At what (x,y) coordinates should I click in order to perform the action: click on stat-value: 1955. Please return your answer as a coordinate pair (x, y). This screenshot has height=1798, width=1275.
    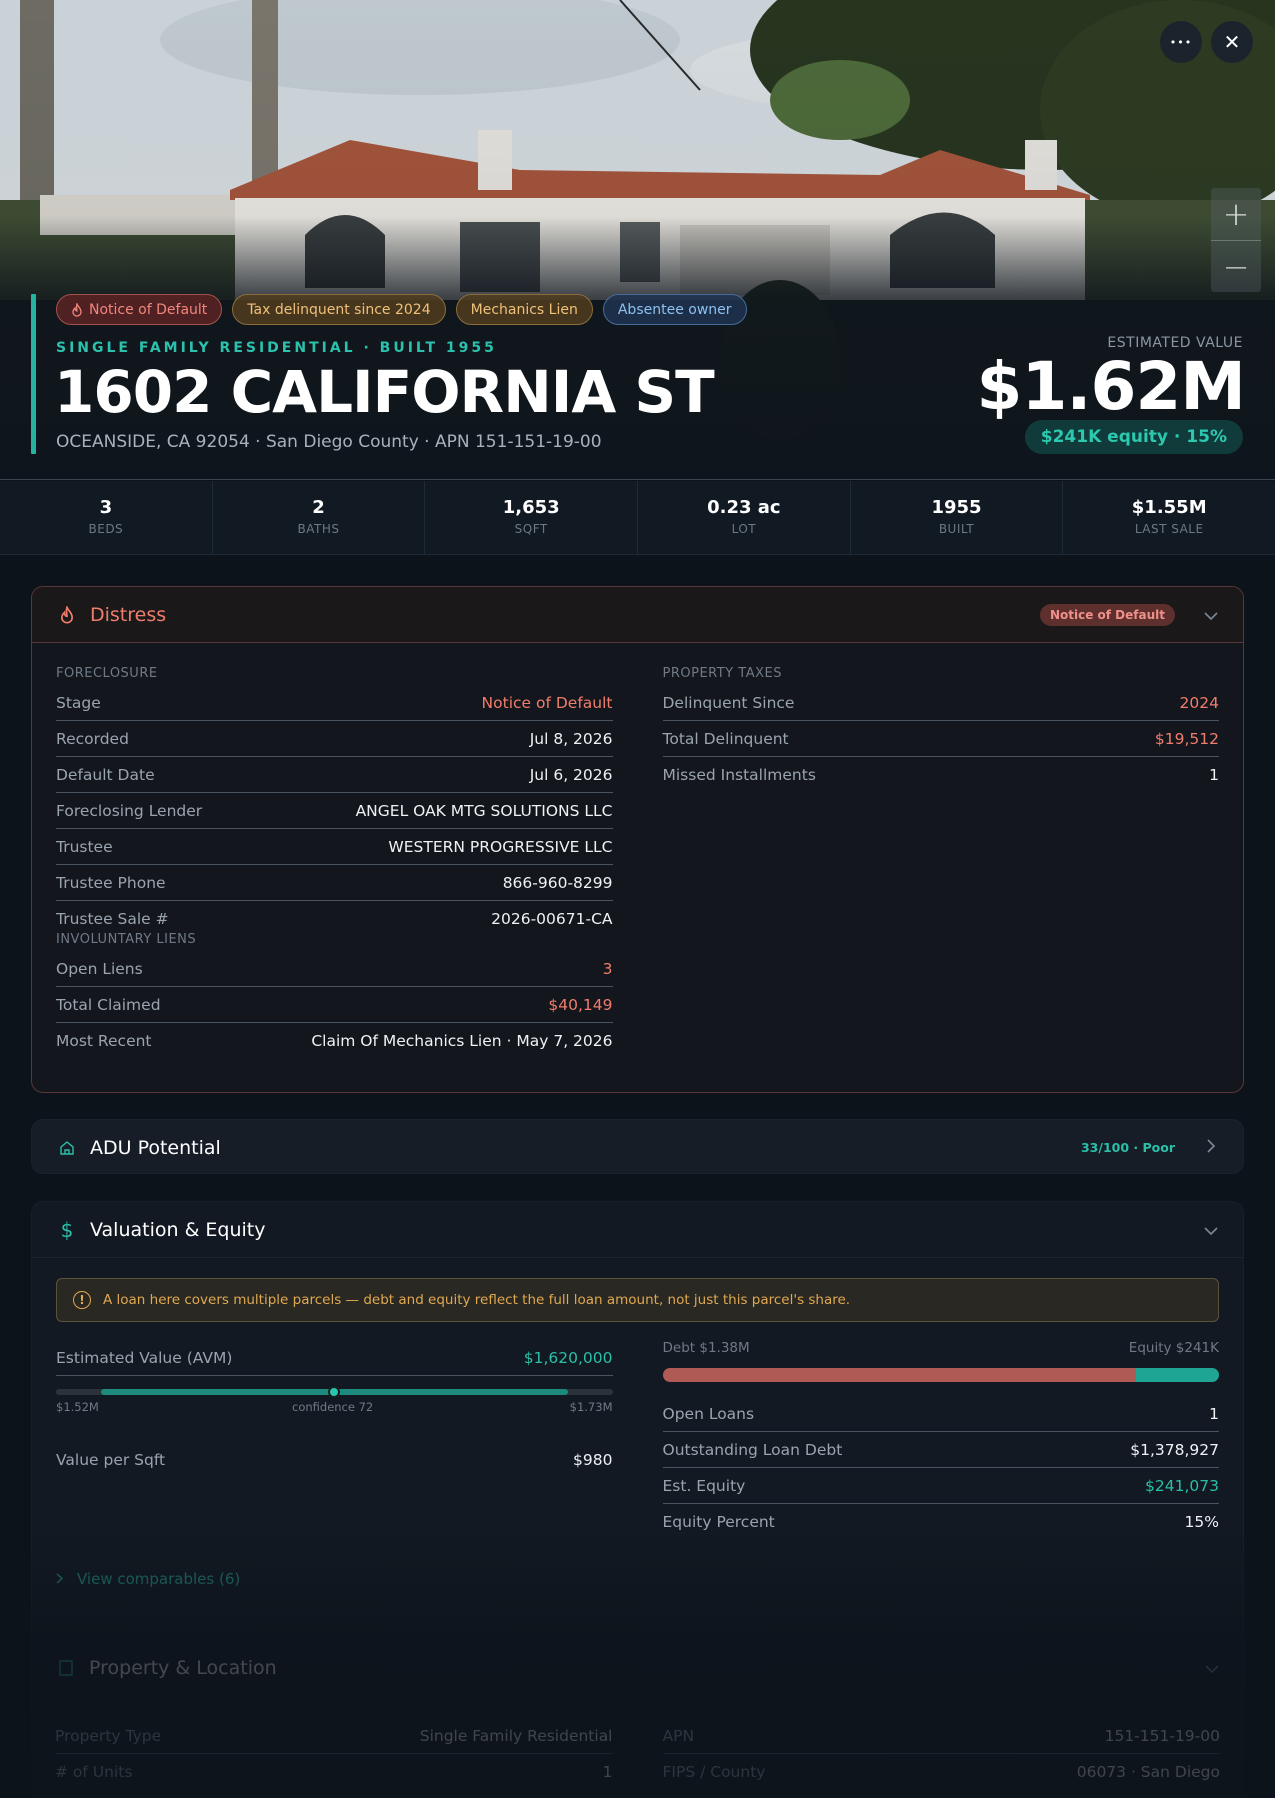
    Looking at the image, I should click on (956, 507).